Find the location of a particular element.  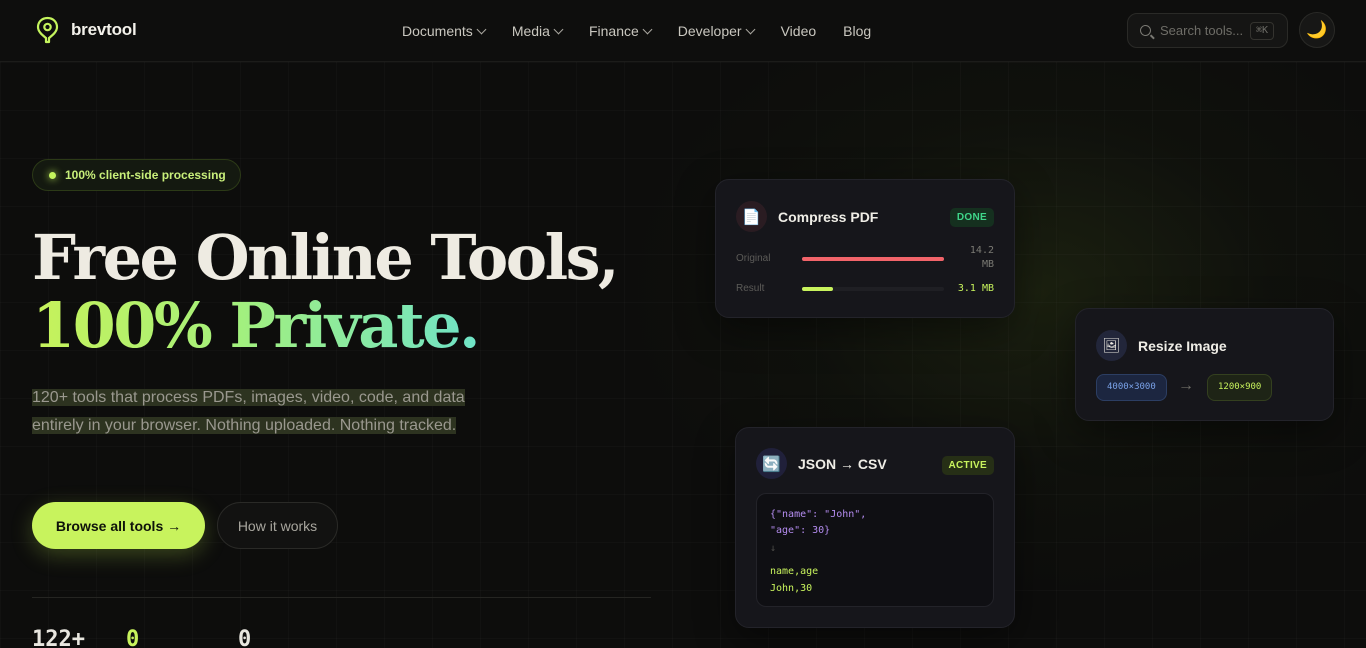

resize-image-title: Resize Image is located at coordinates (1182, 345).